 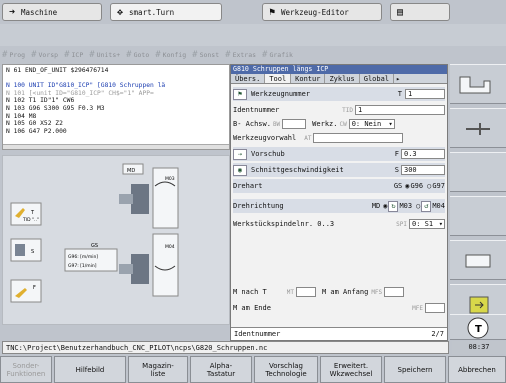 What do you see at coordinates (417, 186) in the screenshot?
I see `g96-label: G96` at bounding box center [417, 186].